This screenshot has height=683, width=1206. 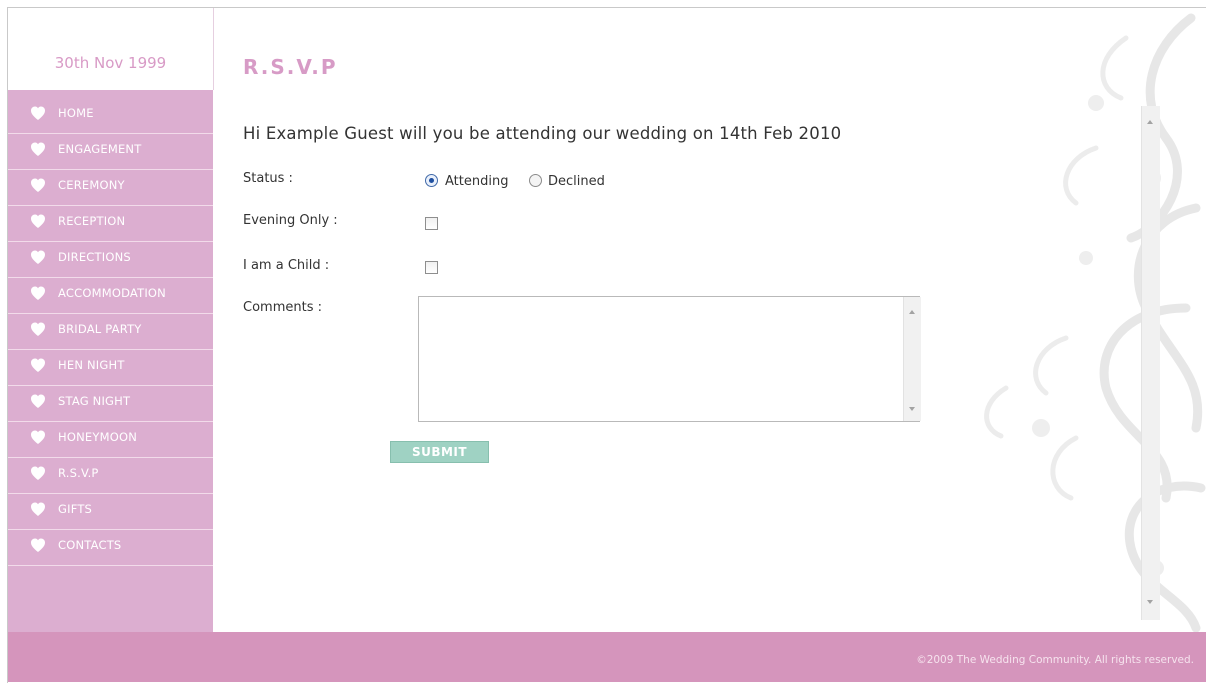 I want to click on sidebar-item-hen-night: HEN NIGHT, so click(x=110, y=368).